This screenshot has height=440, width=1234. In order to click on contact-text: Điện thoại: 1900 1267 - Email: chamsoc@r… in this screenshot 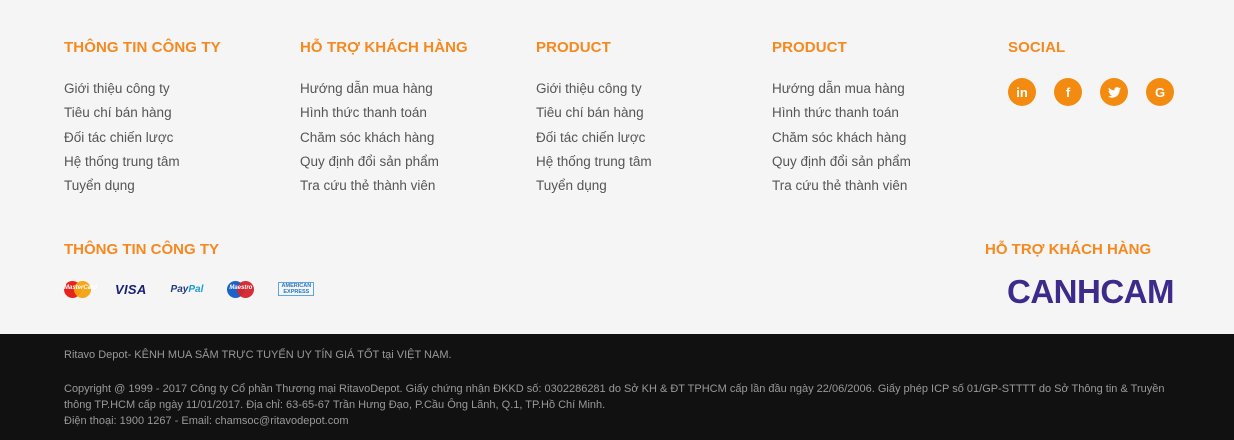, I will do `click(206, 421)`.